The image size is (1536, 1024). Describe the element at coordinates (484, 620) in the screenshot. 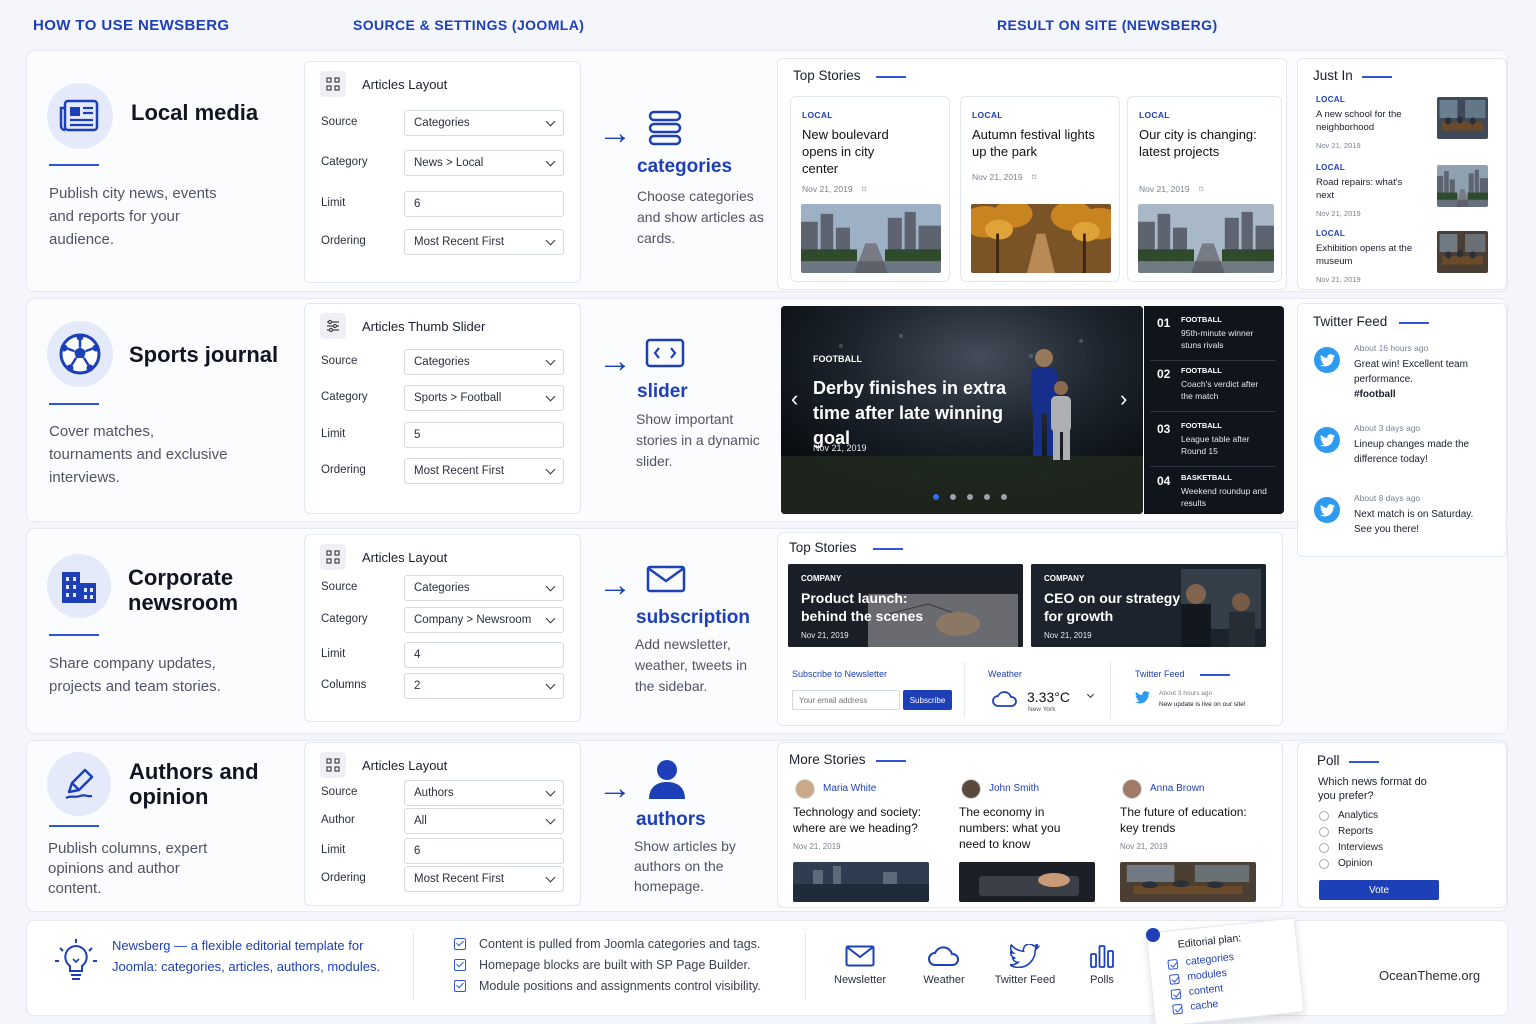

I see `field-select: Company > Newsroom` at that location.